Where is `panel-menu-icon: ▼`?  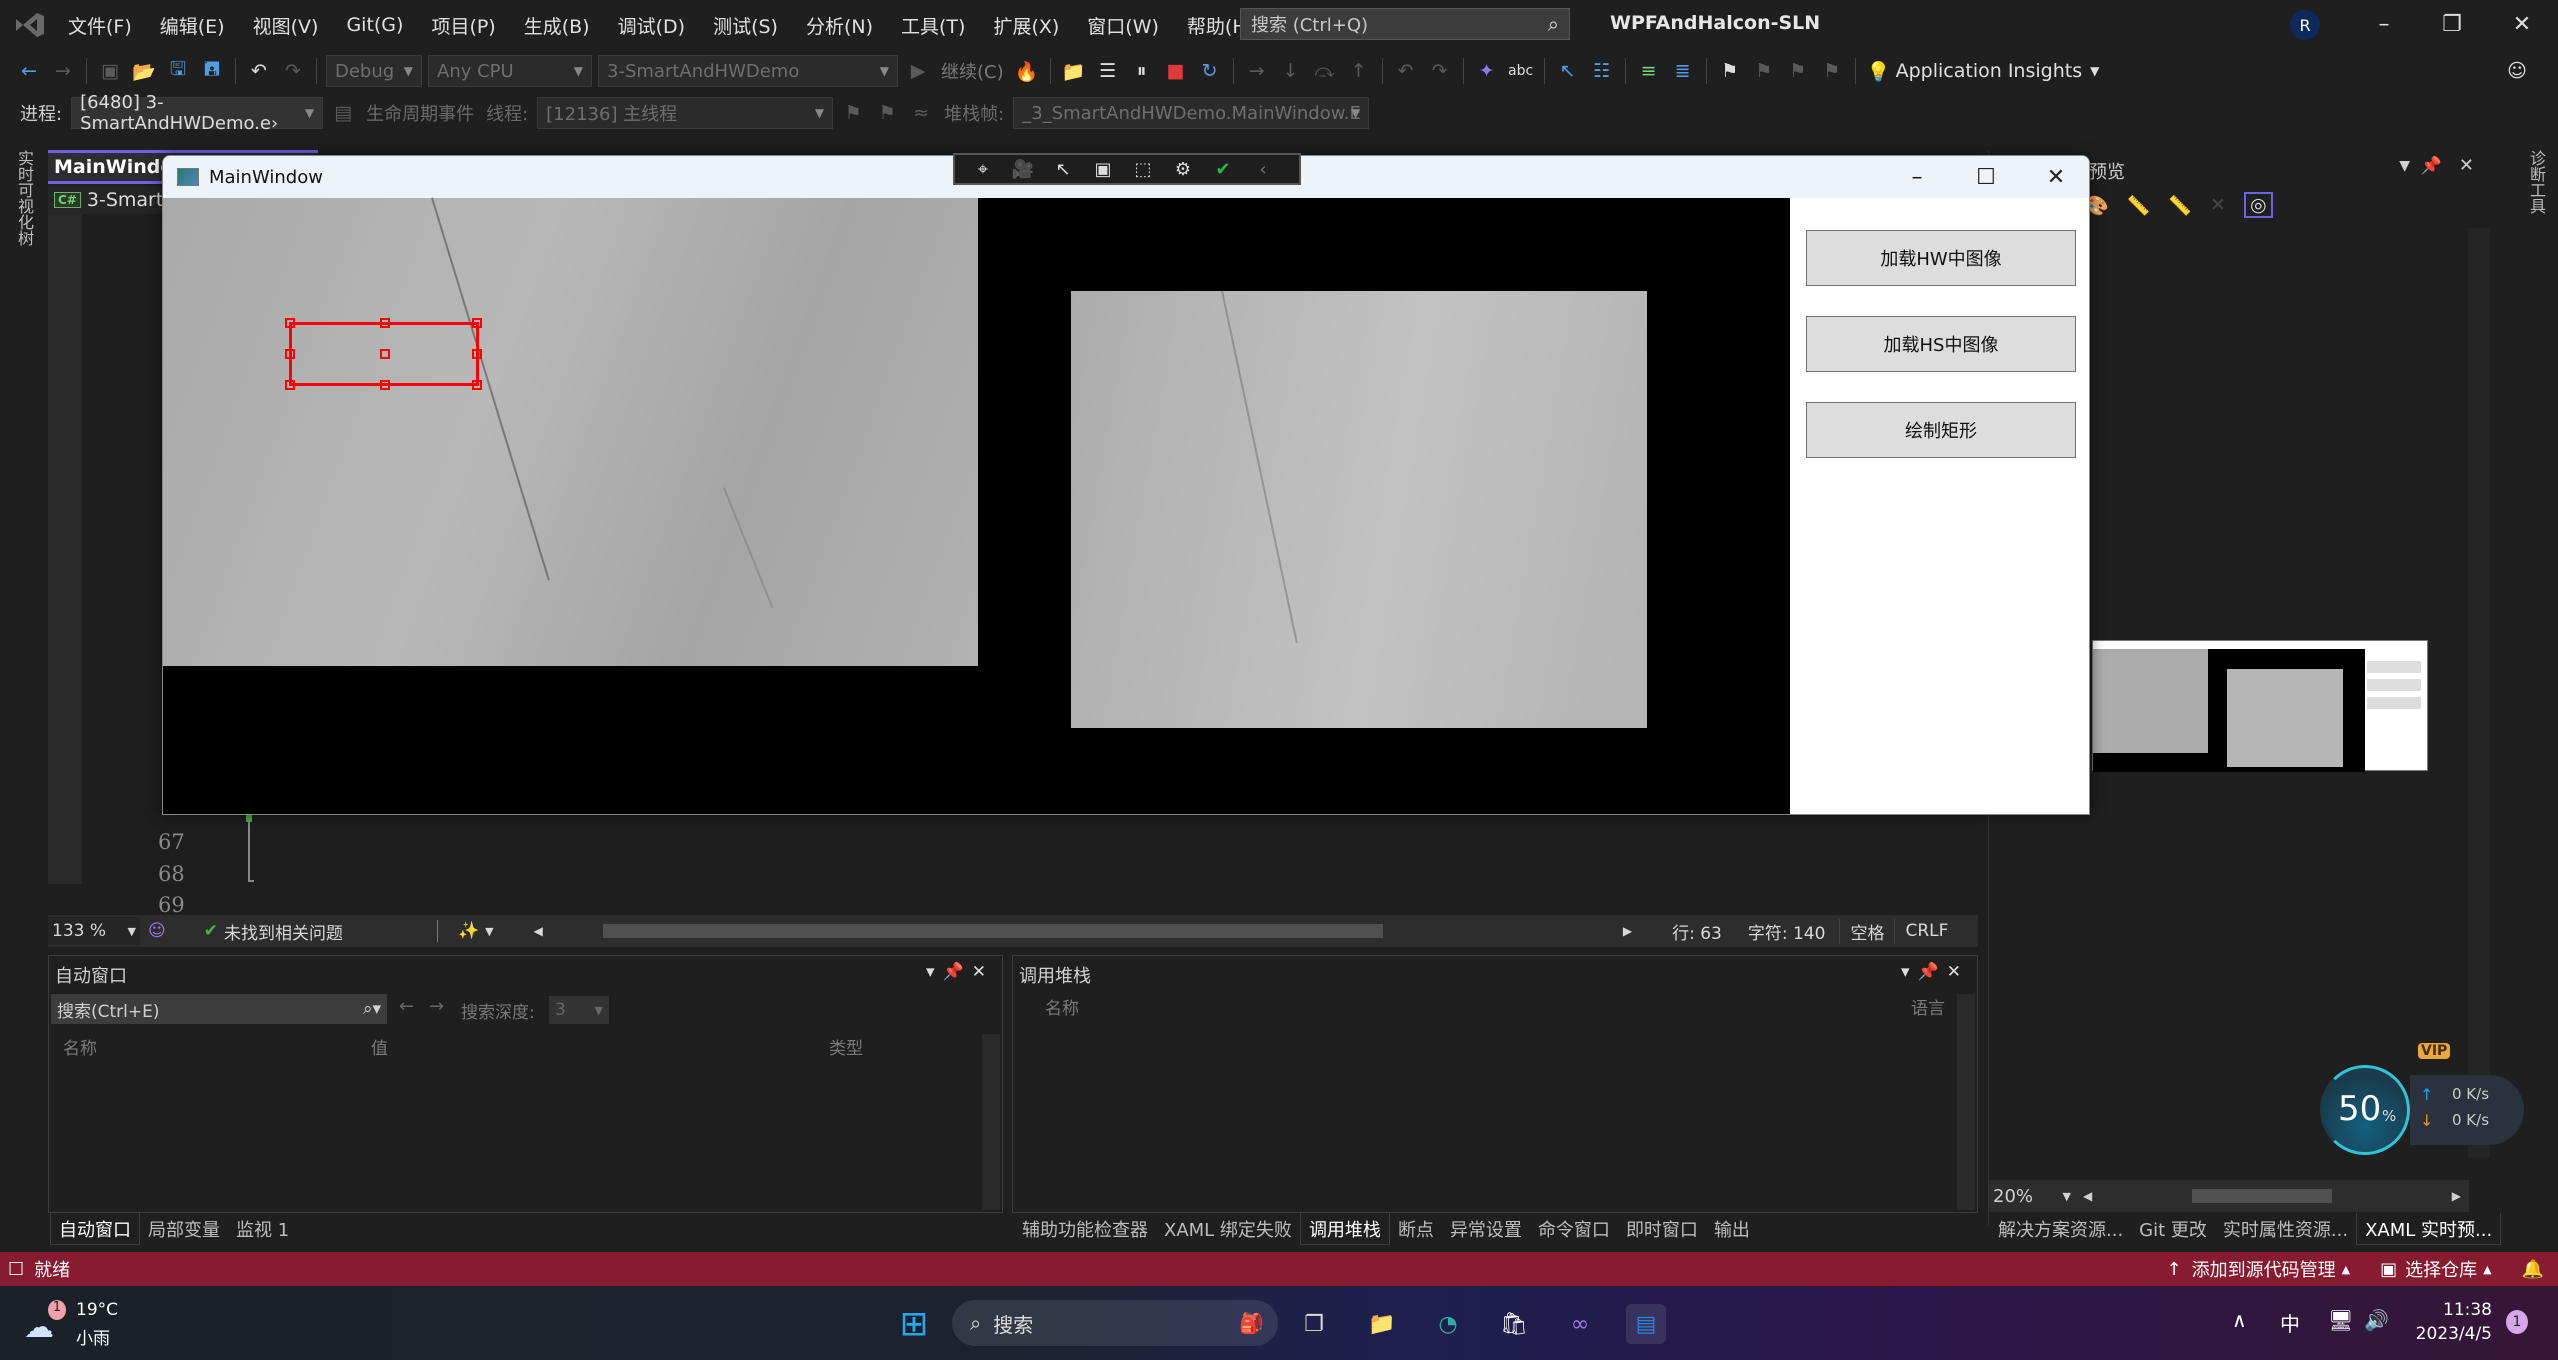 panel-menu-icon: ▼ is located at coordinates (2404, 166).